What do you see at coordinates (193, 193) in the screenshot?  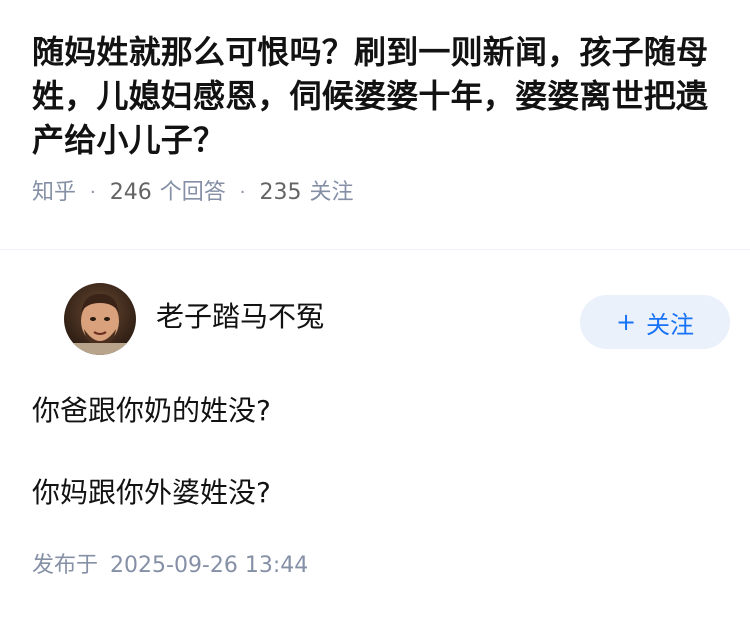 I see `answer-count-label: 个回答` at bounding box center [193, 193].